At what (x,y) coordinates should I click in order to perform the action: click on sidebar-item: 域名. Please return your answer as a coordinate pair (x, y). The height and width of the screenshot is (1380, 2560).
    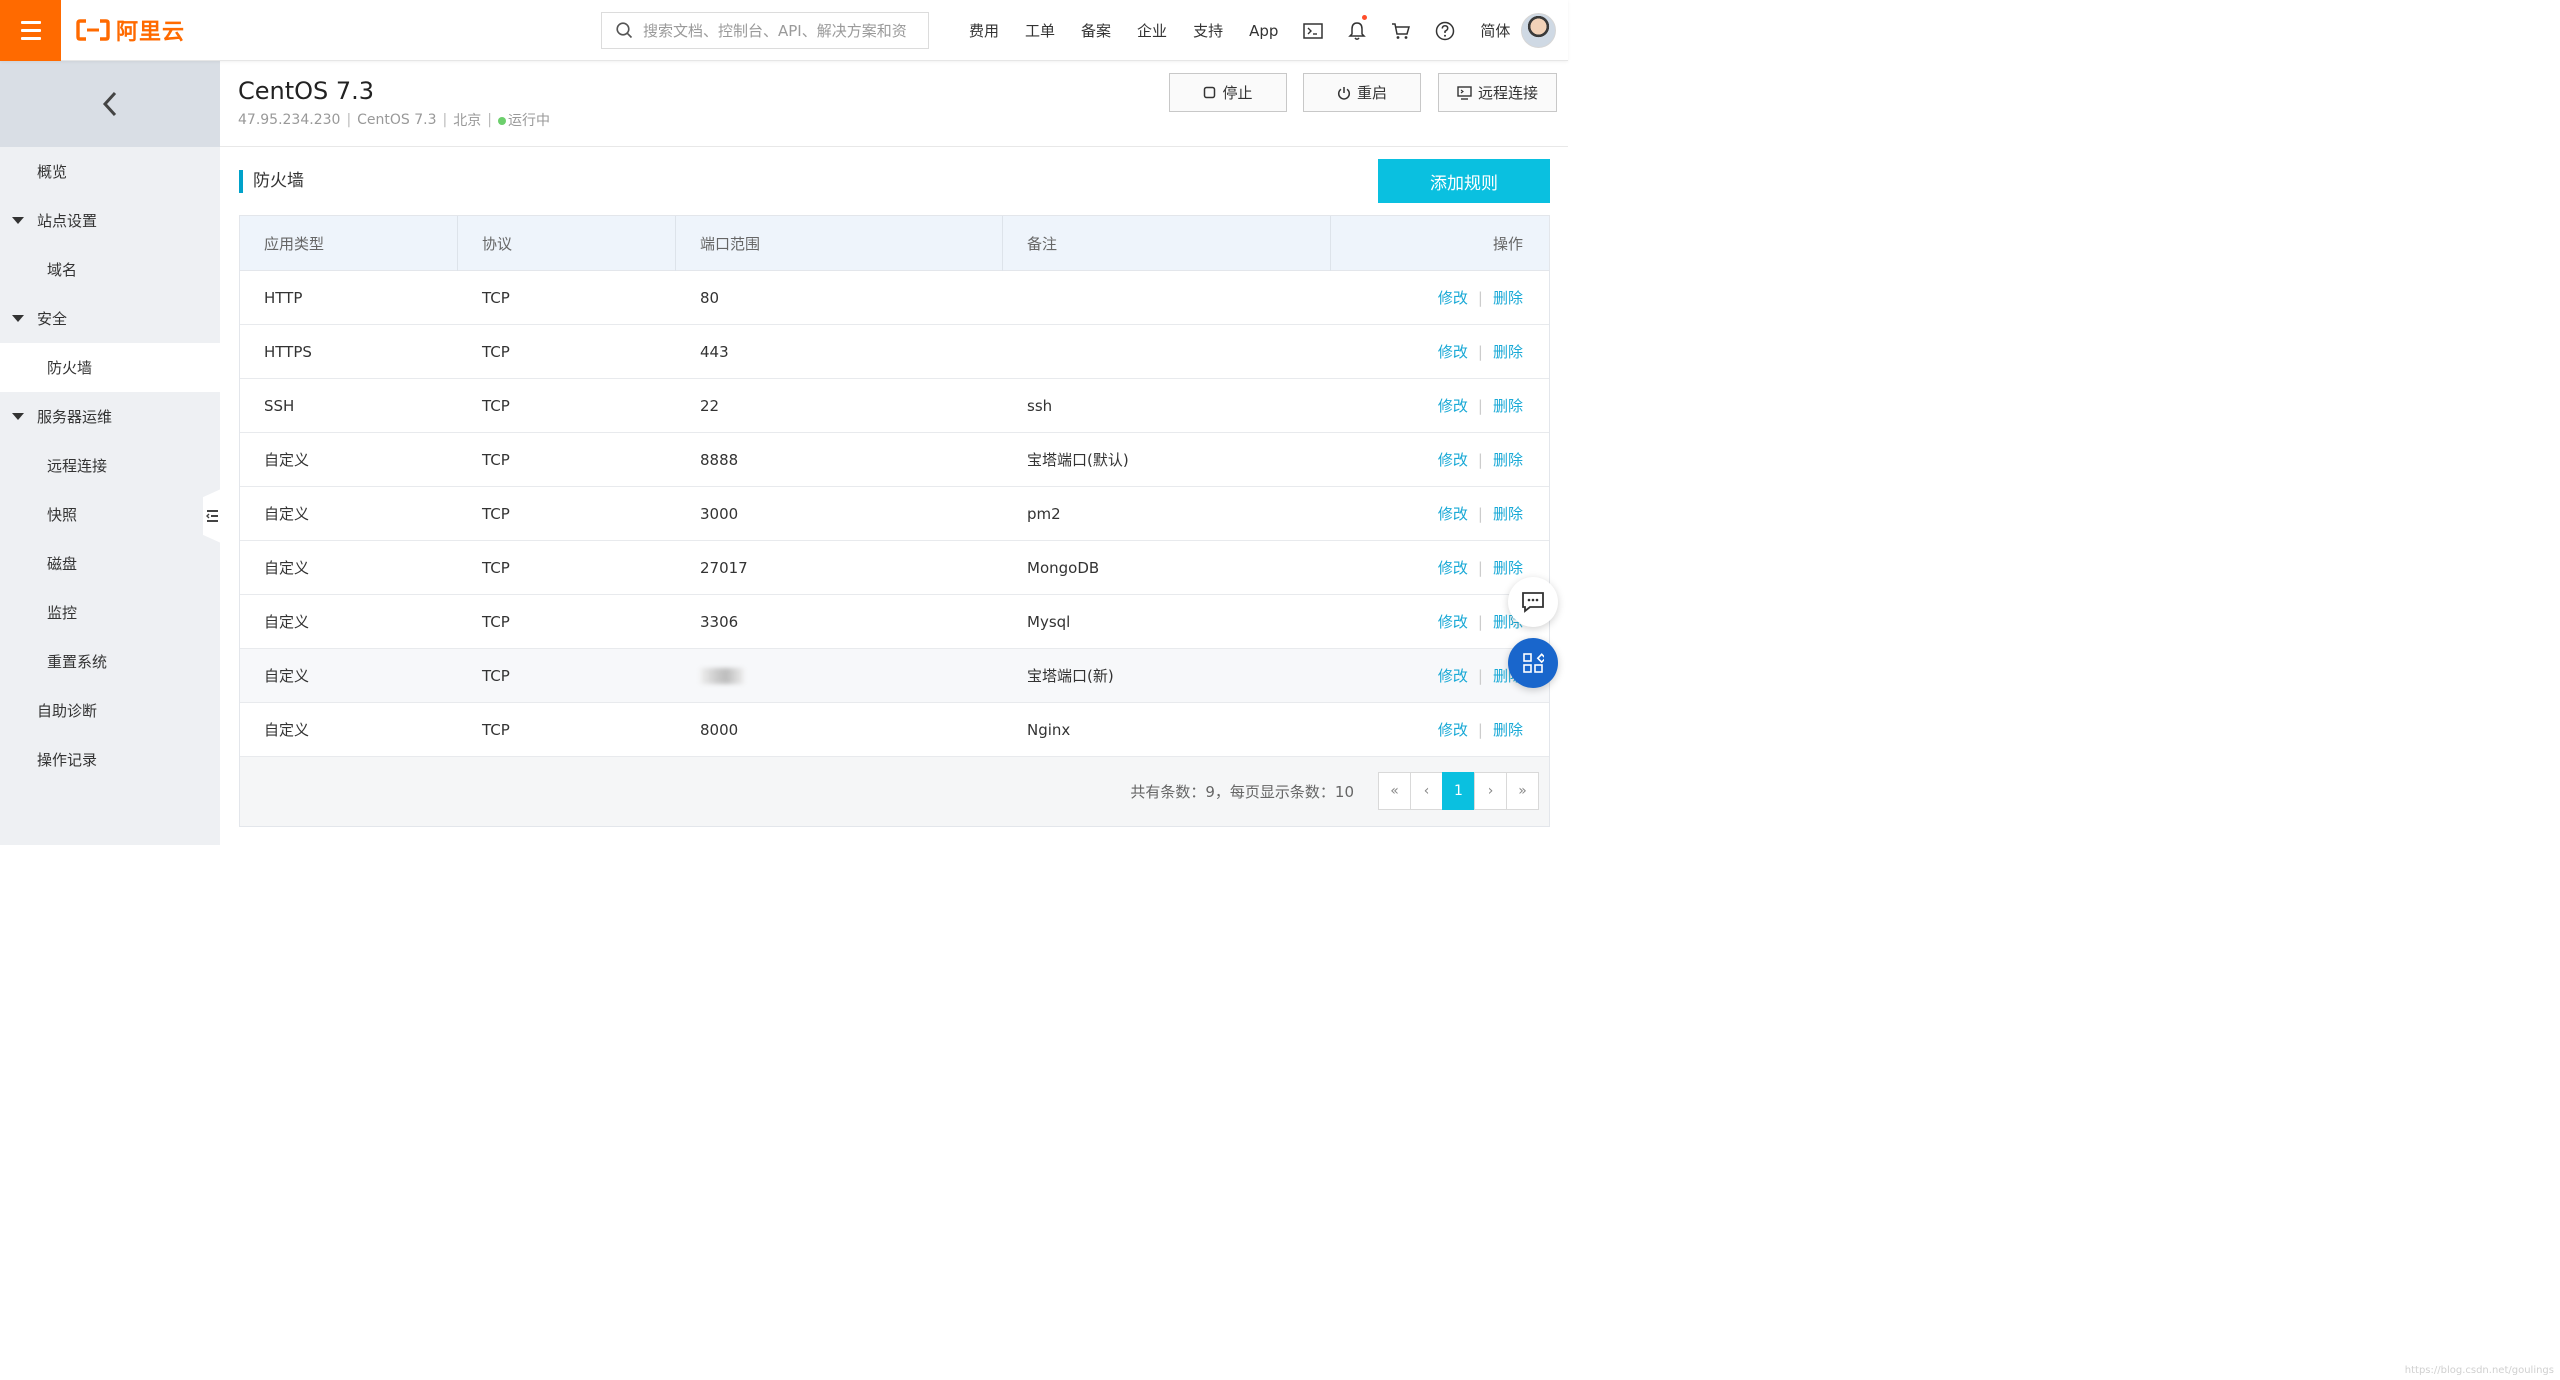
    Looking at the image, I should click on (110, 269).